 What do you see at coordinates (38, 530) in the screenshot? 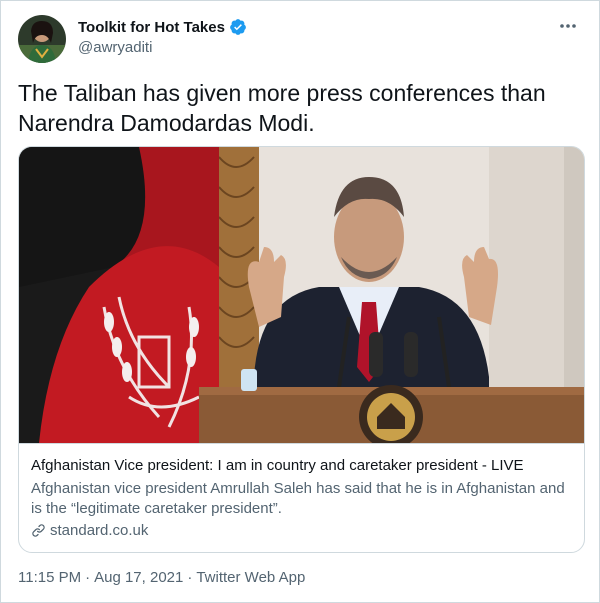
I see `link-icon` at bounding box center [38, 530].